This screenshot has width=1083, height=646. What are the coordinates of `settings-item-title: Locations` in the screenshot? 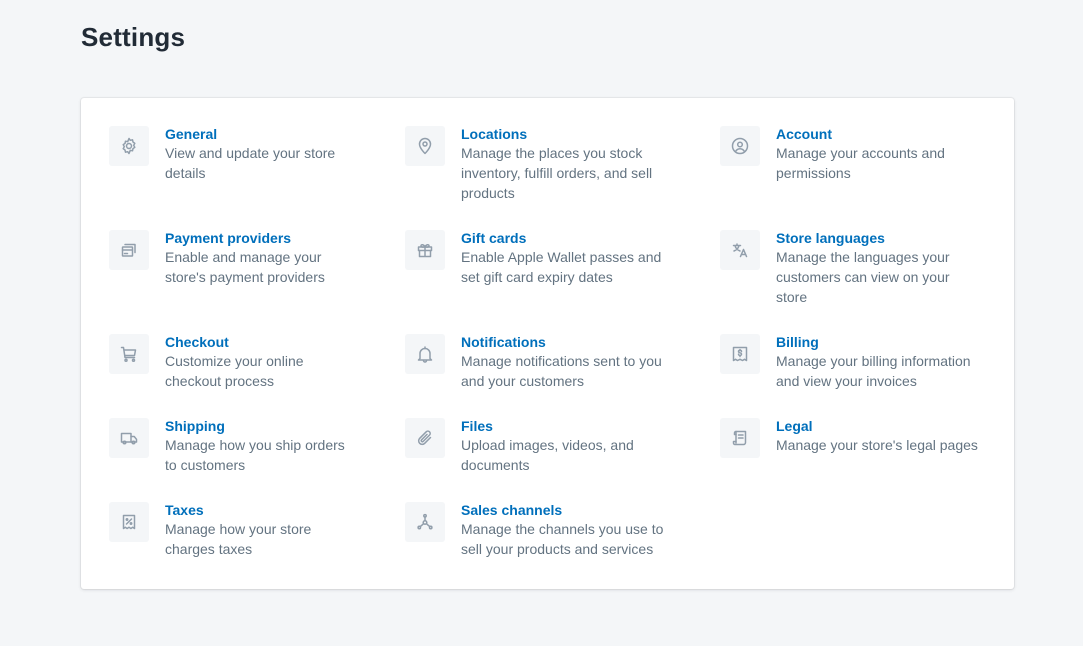 It's located at (494, 134).